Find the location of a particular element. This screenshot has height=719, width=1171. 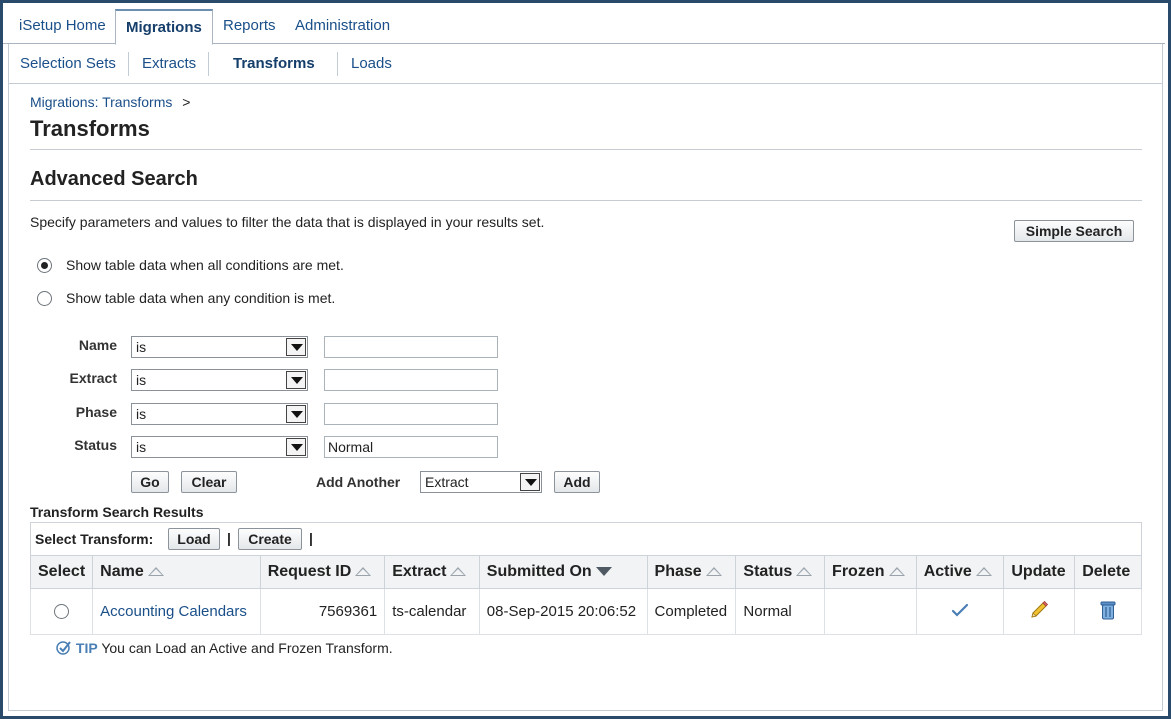

search-divider is located at coordinates (586, 200).